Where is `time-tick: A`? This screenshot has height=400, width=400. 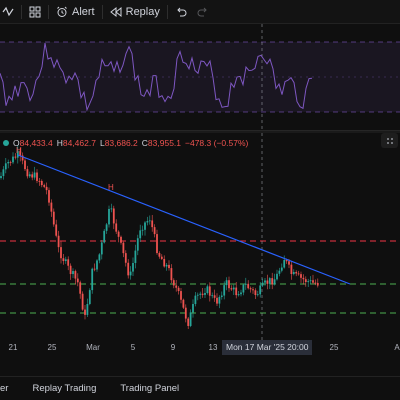
time-tick: A is located at coordinates (397, 347).